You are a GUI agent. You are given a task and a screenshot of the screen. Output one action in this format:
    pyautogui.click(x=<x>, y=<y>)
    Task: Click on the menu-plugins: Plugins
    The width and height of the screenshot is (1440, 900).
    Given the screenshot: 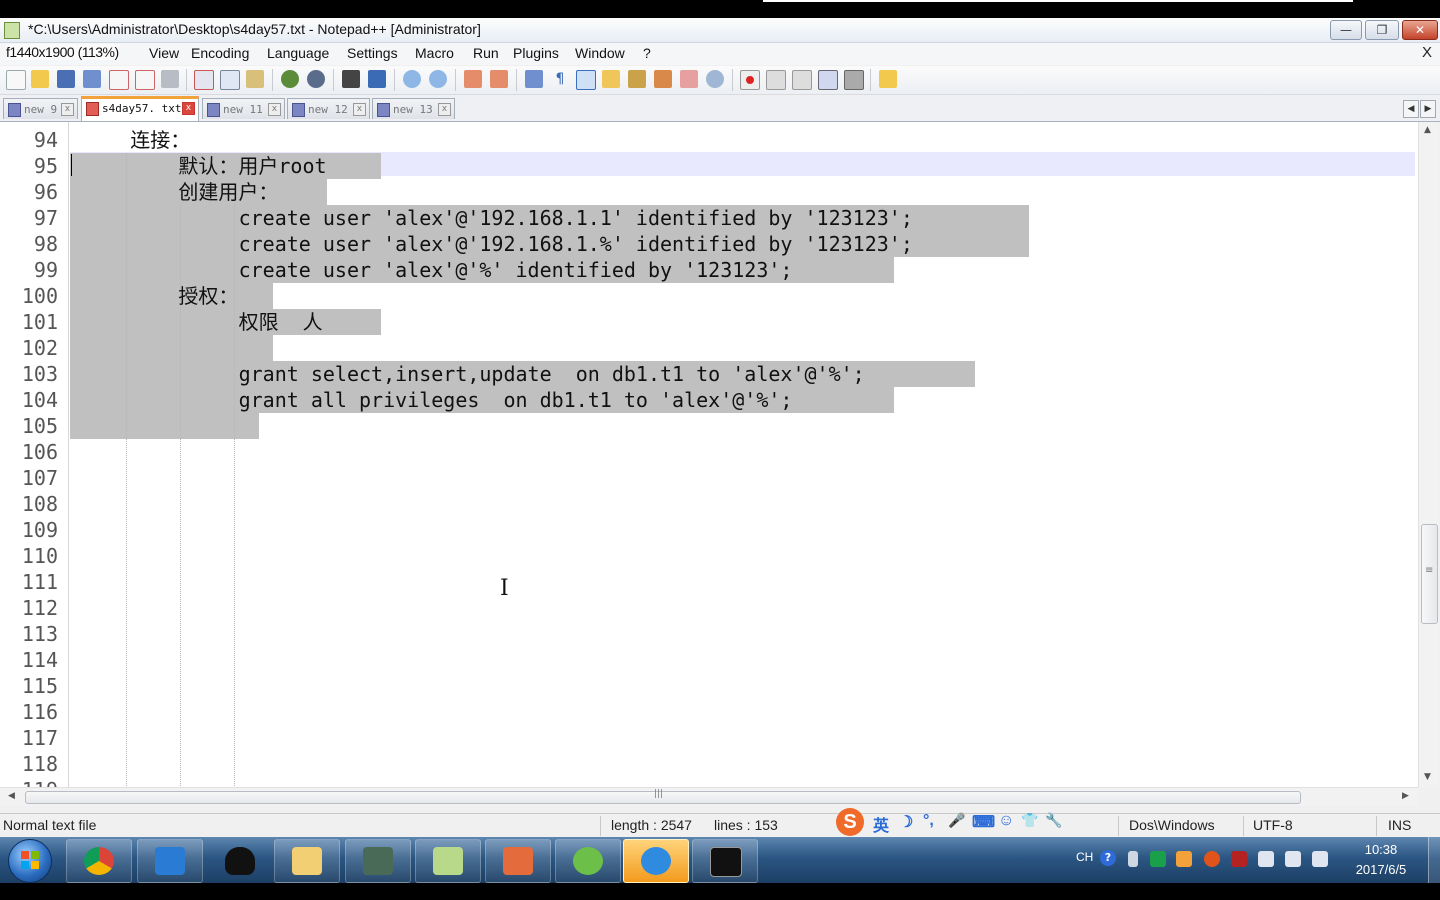 What is the action you would take?
    pyautogui.click(x=536, y=53)
    